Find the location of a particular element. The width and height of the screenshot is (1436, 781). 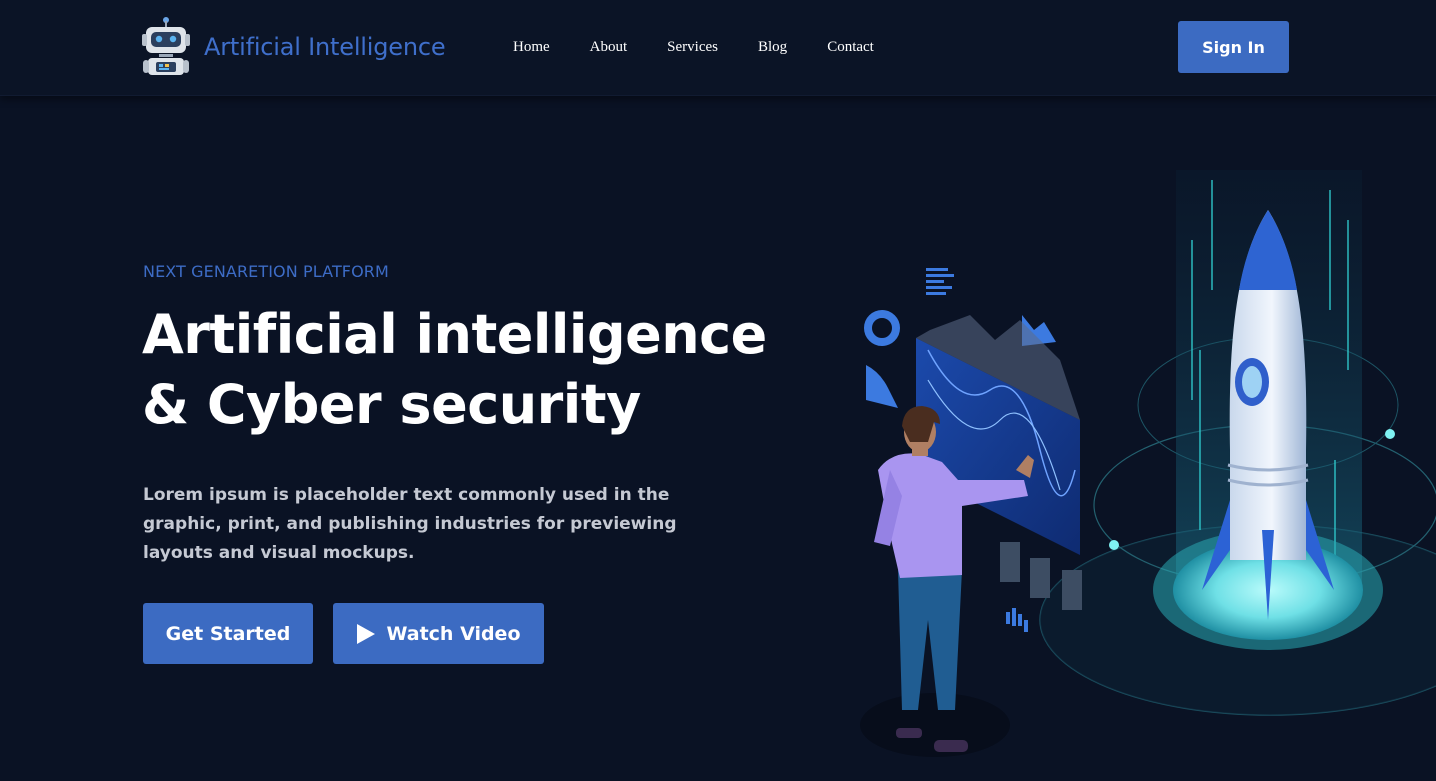

get-started-label: Get Started is located at coordinates (228, 633).